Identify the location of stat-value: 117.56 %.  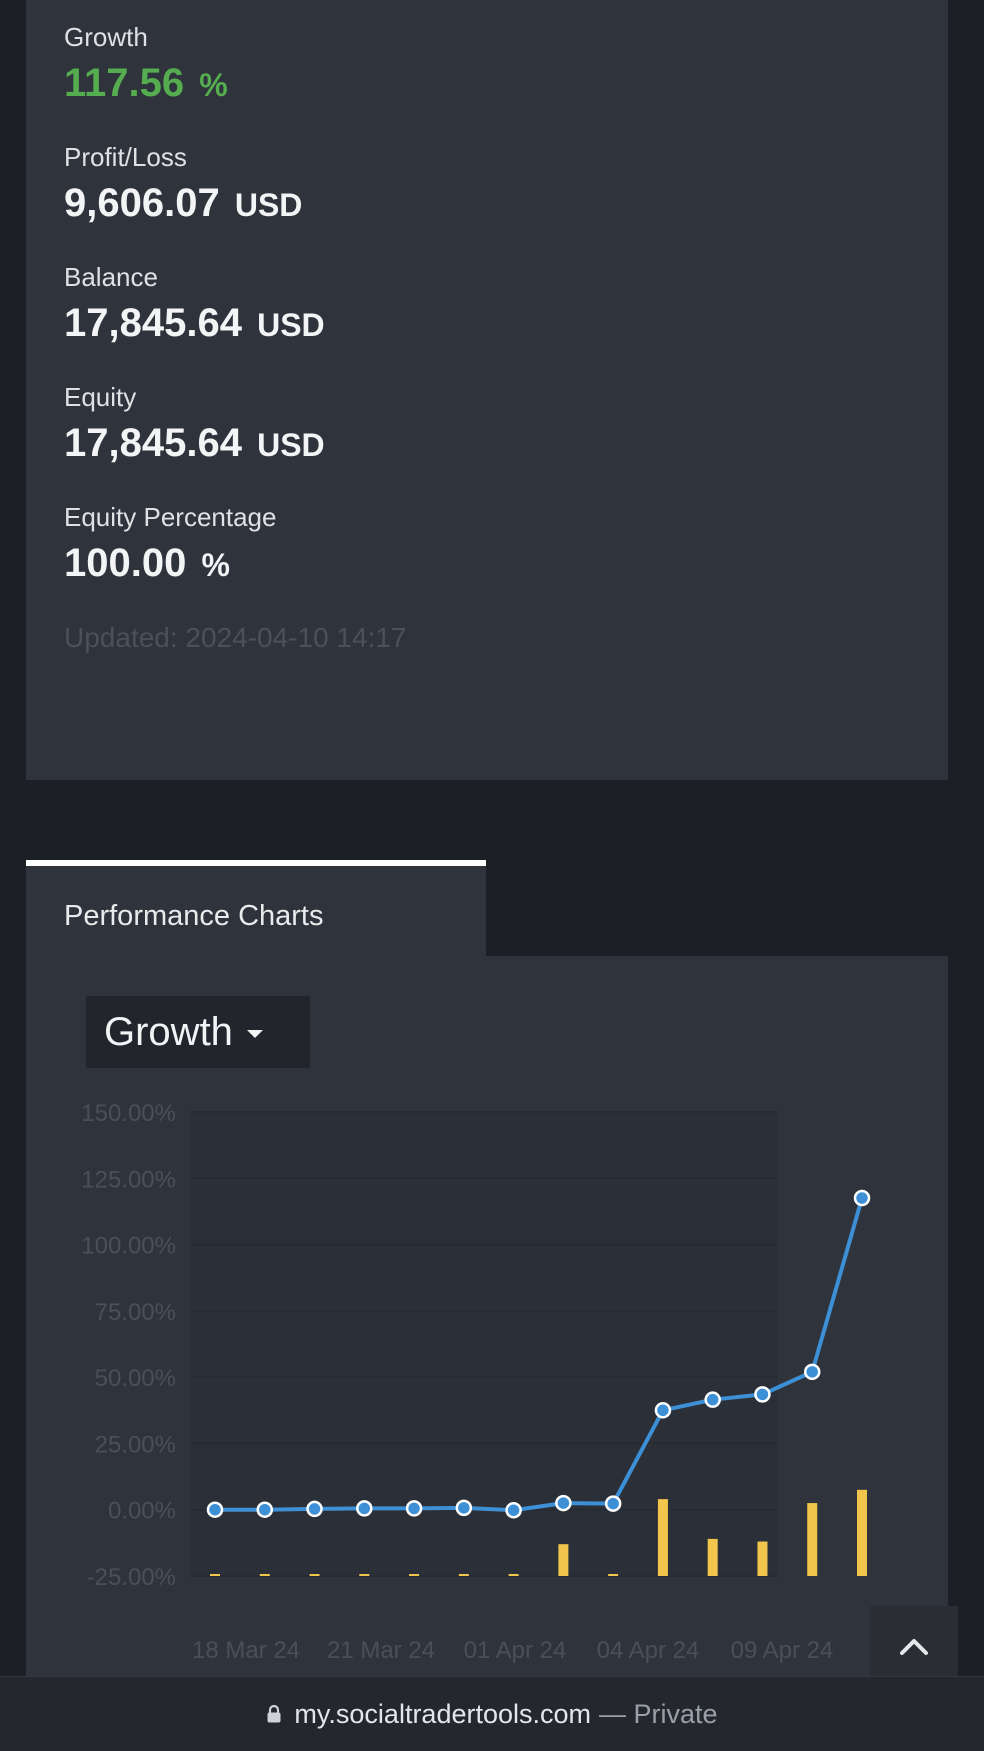
(146, 83).